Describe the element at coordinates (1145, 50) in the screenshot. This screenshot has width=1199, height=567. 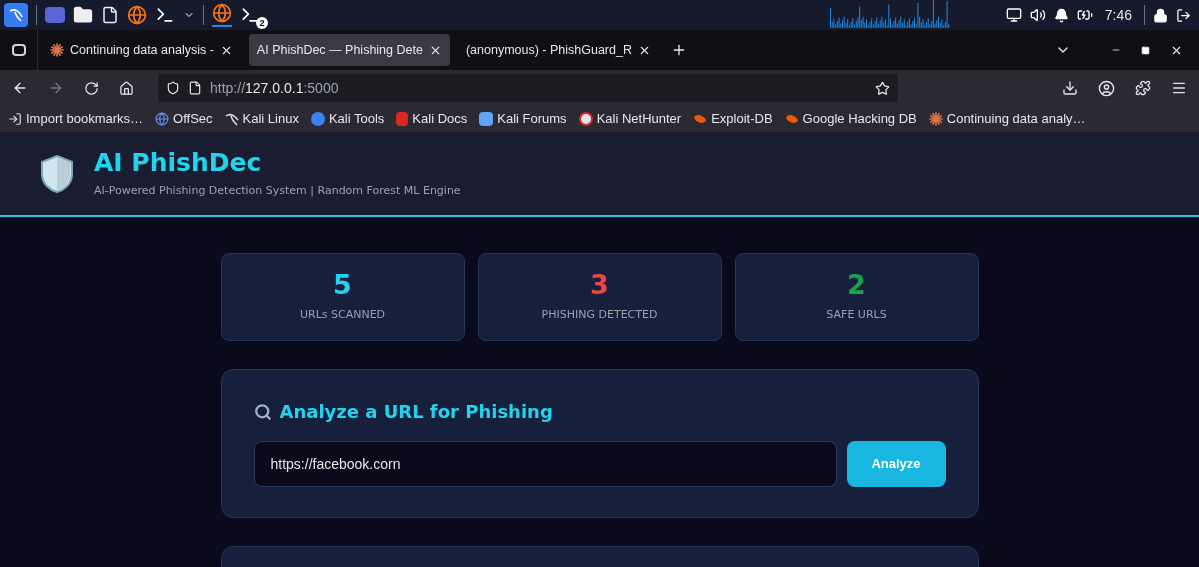
I see `maximize-icon` at that location.